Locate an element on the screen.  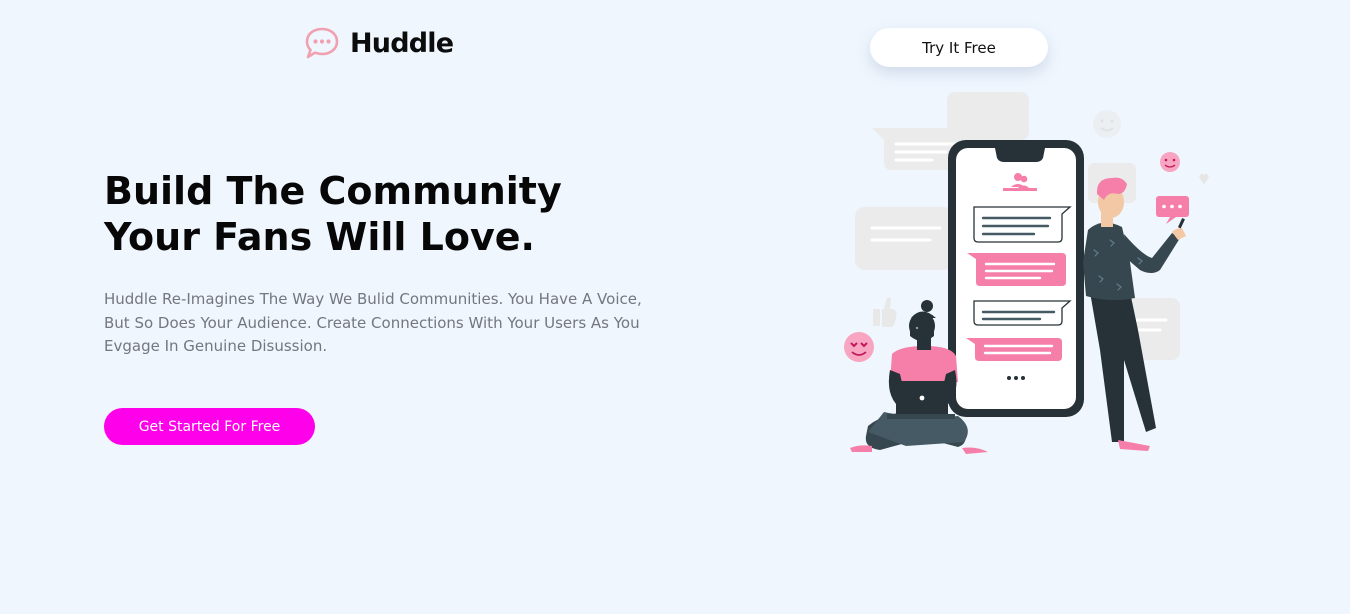
emoji-love-pink is located at coordinates (859, 347).